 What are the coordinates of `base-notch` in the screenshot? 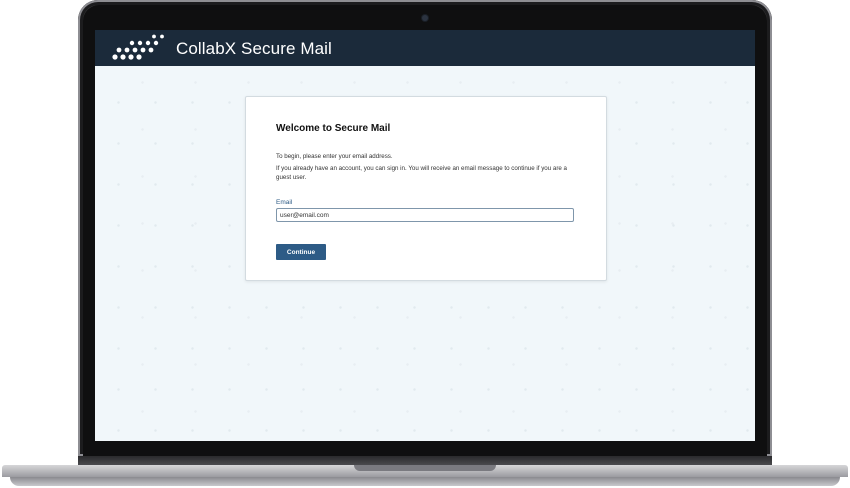 It's located at (425, 468).